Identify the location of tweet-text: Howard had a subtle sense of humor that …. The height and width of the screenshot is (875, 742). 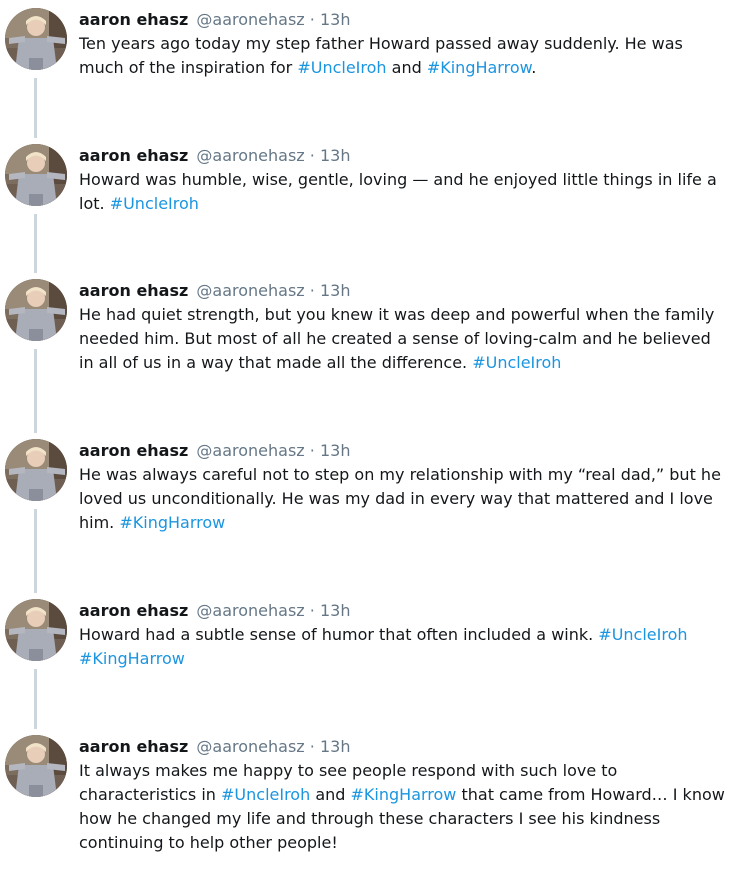
(404, 647).